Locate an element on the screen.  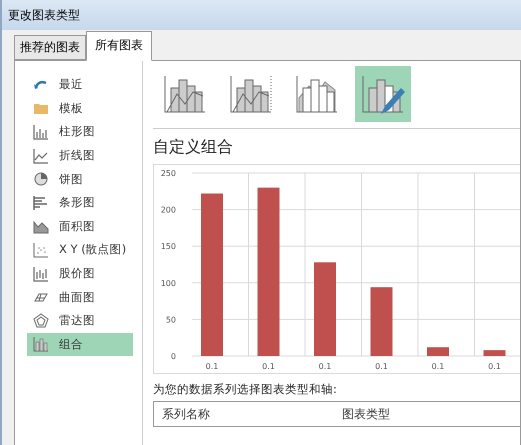
axis-tick-label: 0 is located at coordinates (173, 356).